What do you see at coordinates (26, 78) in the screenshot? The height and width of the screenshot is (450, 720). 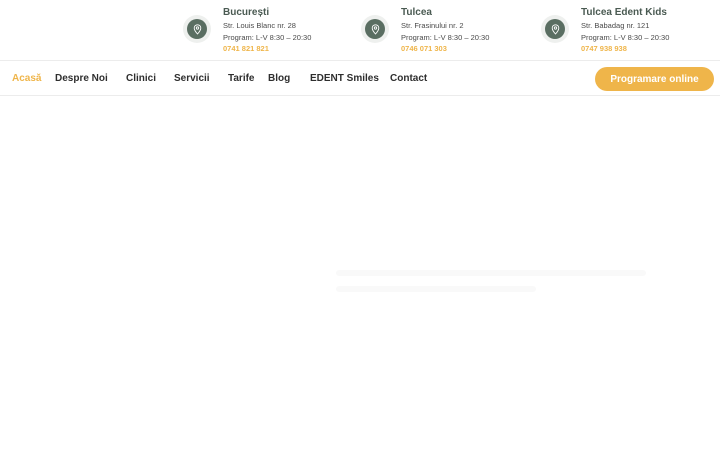 I see `nav-item-acasa: Acasă` at bounding box center [26, 78].